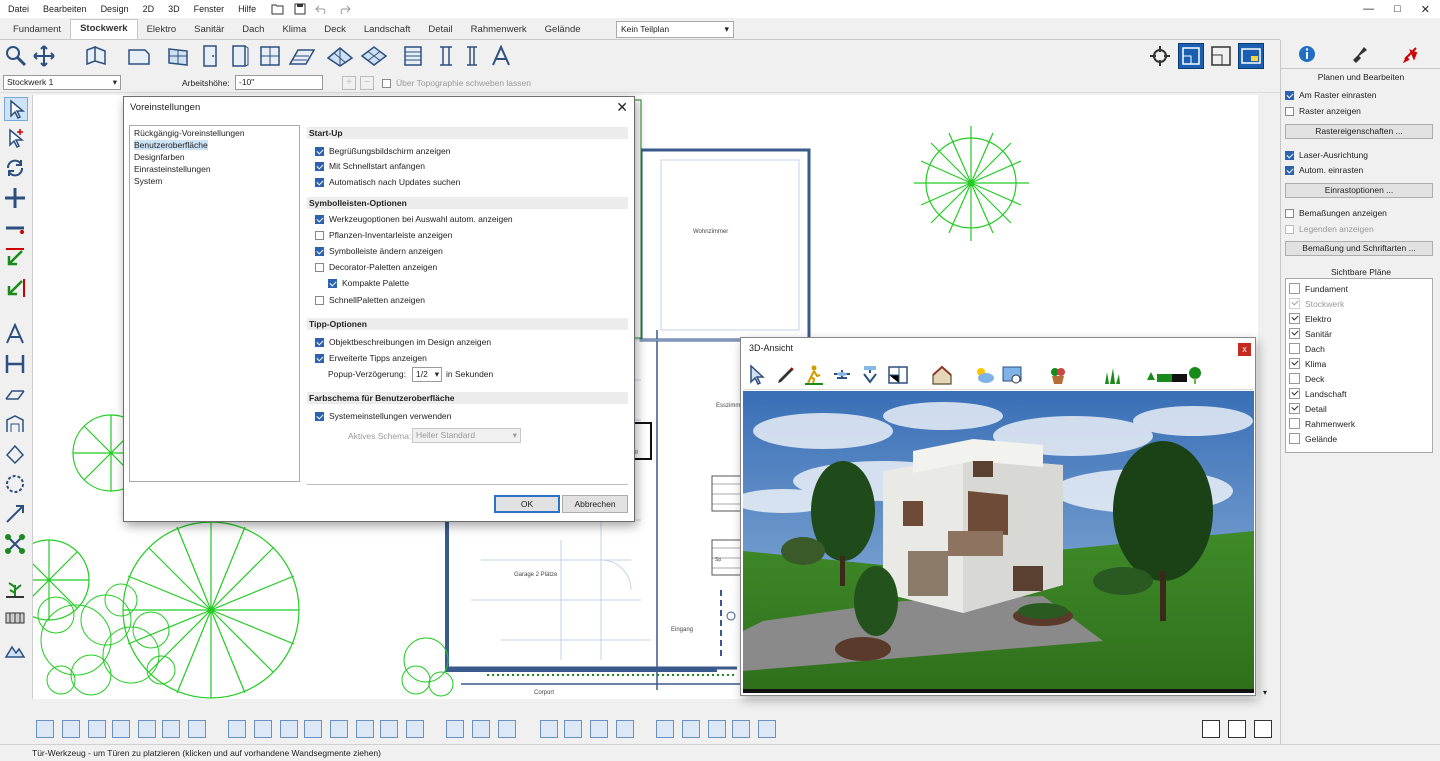 This screenshot has width=1440, height=761. What do you see at coordinates (1237, 729) in the screenshot?
I see `frame-inner-icon` at bounding box center [1237, 729].